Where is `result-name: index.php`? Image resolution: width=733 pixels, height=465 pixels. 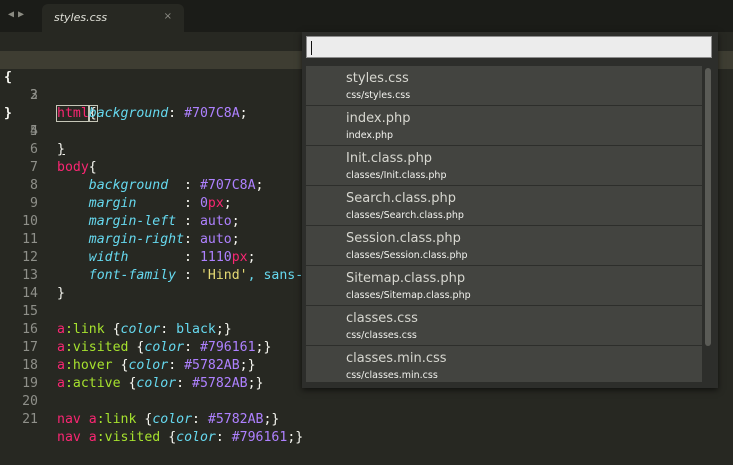
result-name: index.php is located at coordinates (378, 118).